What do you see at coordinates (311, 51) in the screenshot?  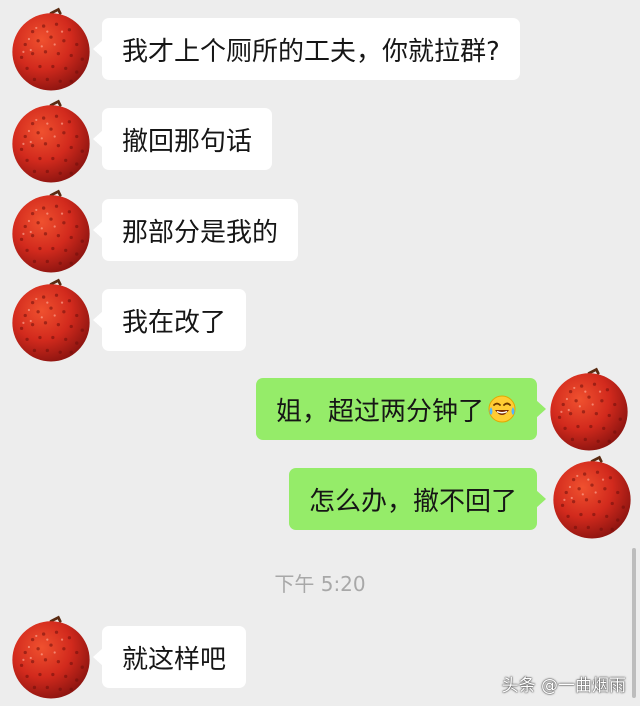 I see `message-text: 我才上个厕所的工夫，你就拉群?` at bounding box center [311, 51].